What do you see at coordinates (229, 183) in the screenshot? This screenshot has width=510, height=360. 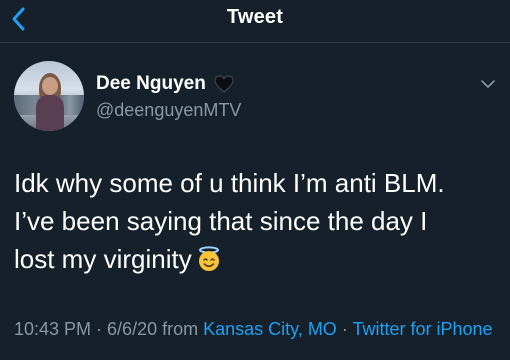 I see `tweet-line-1: Idk why some of u think I’m anti BLM.` at bounding box center [229, 183].